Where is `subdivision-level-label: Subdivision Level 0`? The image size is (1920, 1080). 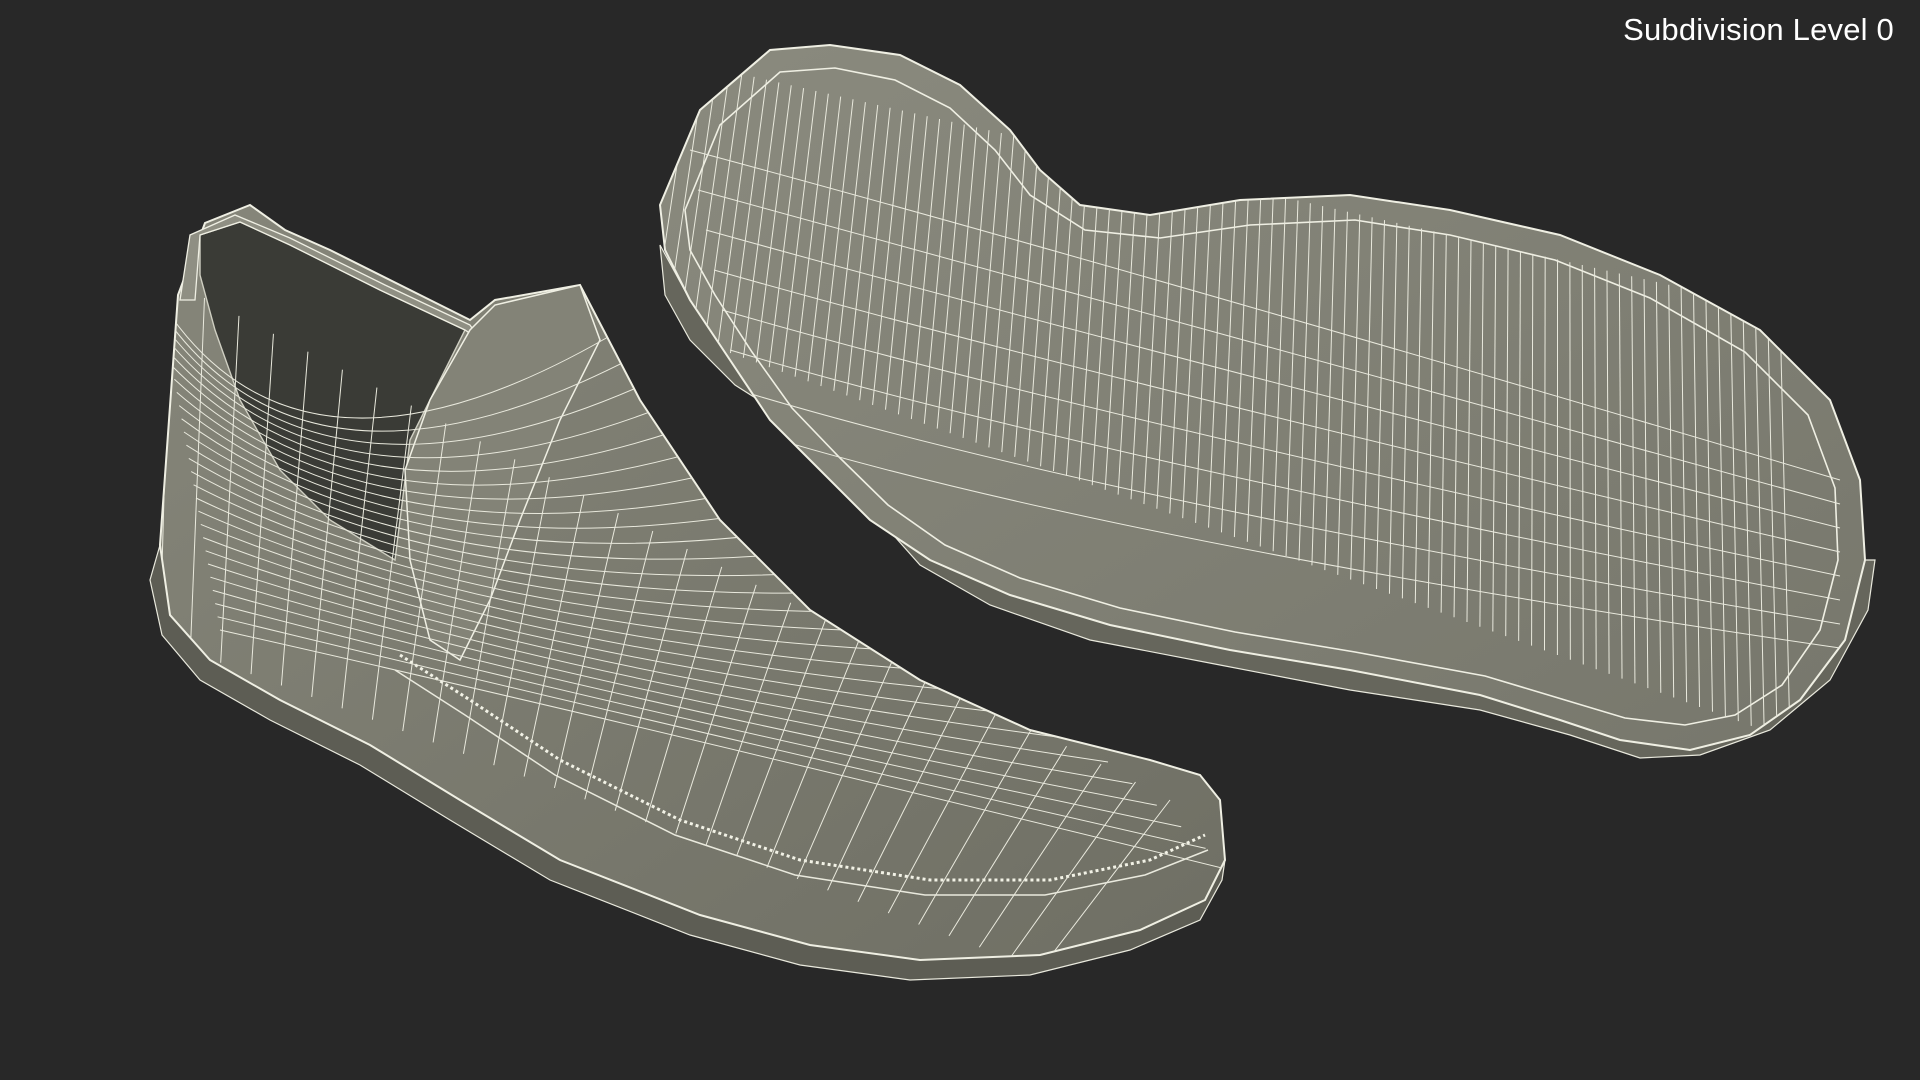
subdivision-level-label: Subdivision Level 0 is located at coordinates (1758, 29).